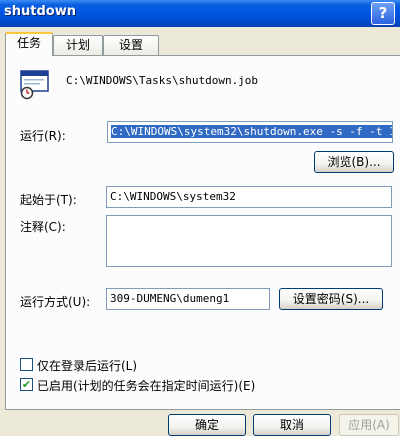  I want to click on apply-button: 应用(A), so click(369, 425).